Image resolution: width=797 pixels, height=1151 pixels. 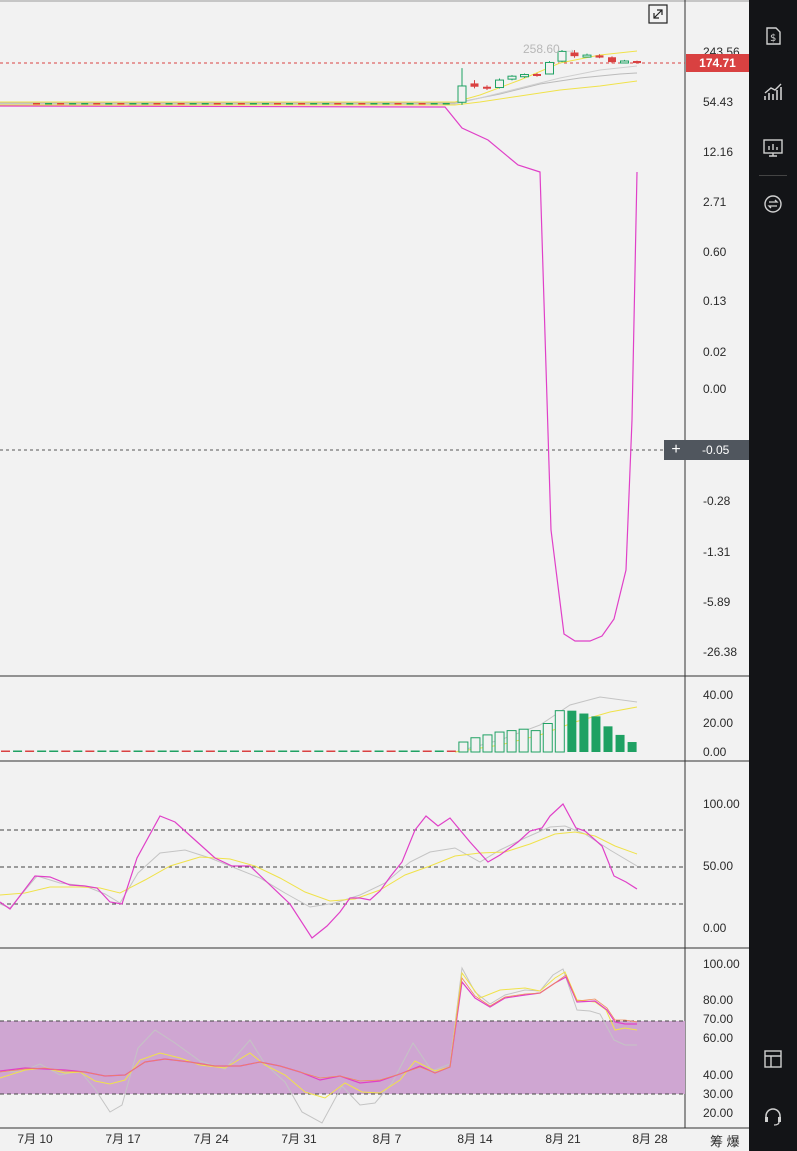 I want to click on crosshair-price-value: -0.05, so click(x=716, y=450).